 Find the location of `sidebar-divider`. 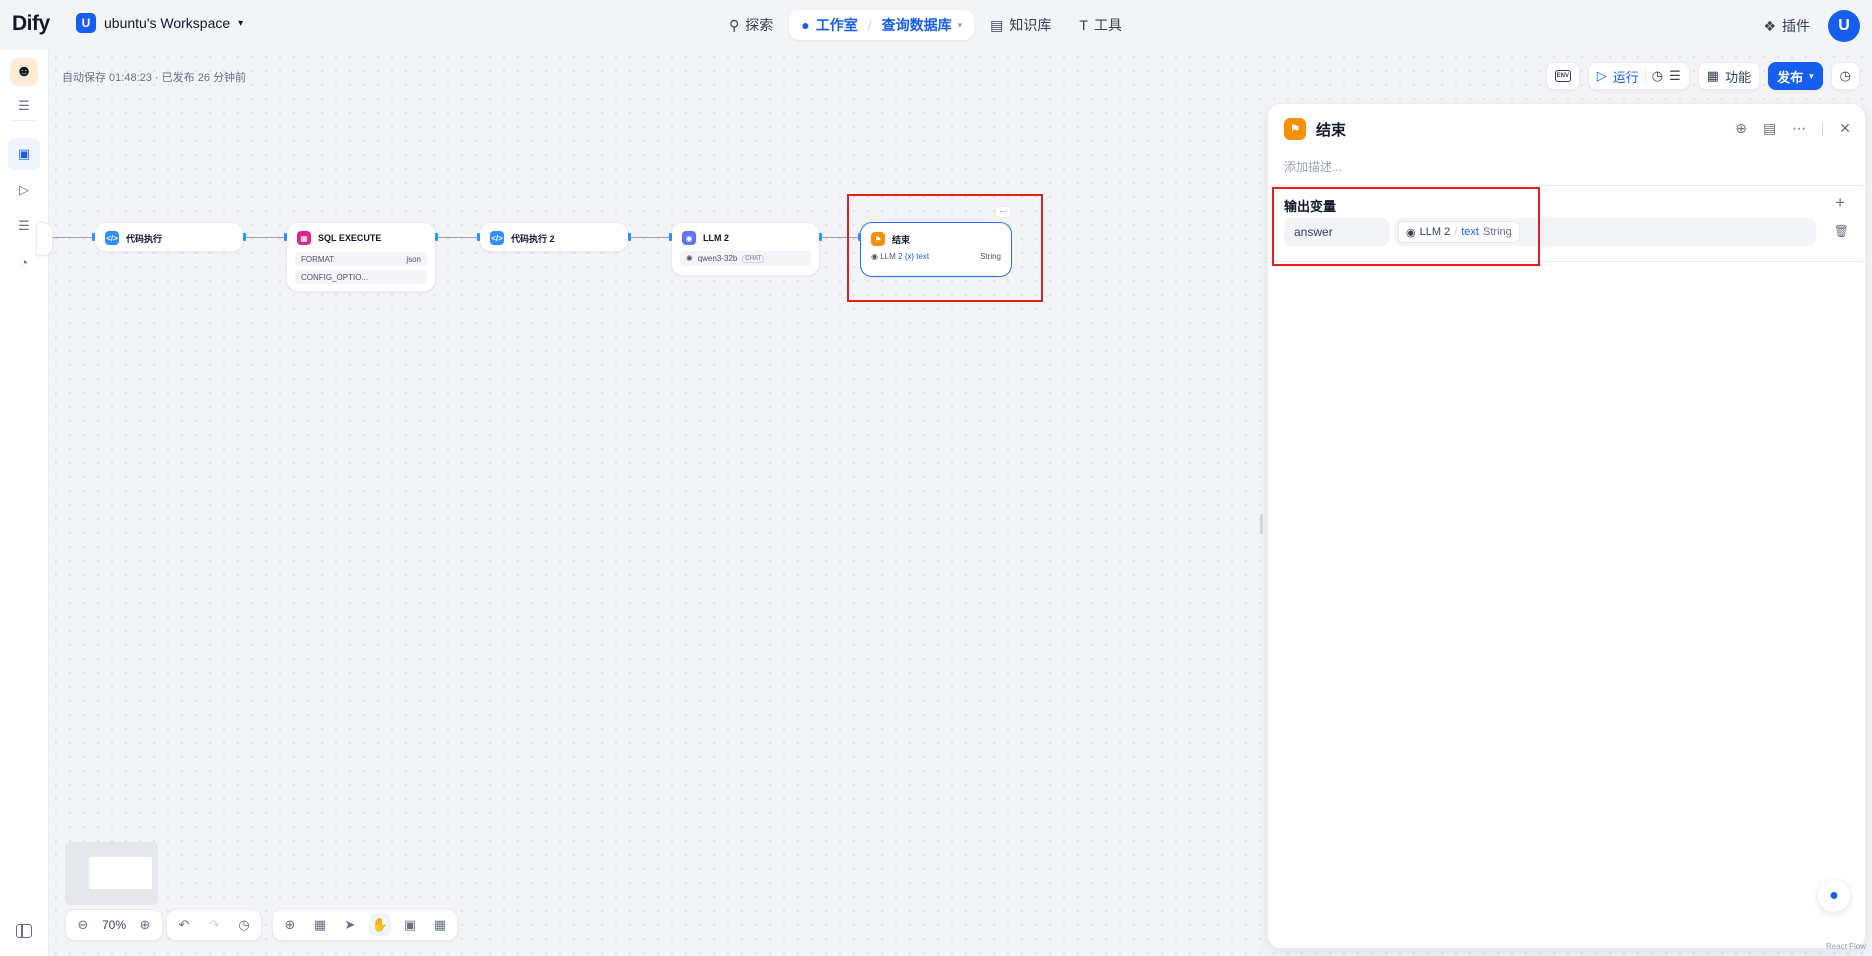

sidebar-divider is located at coordinates (24, 120).